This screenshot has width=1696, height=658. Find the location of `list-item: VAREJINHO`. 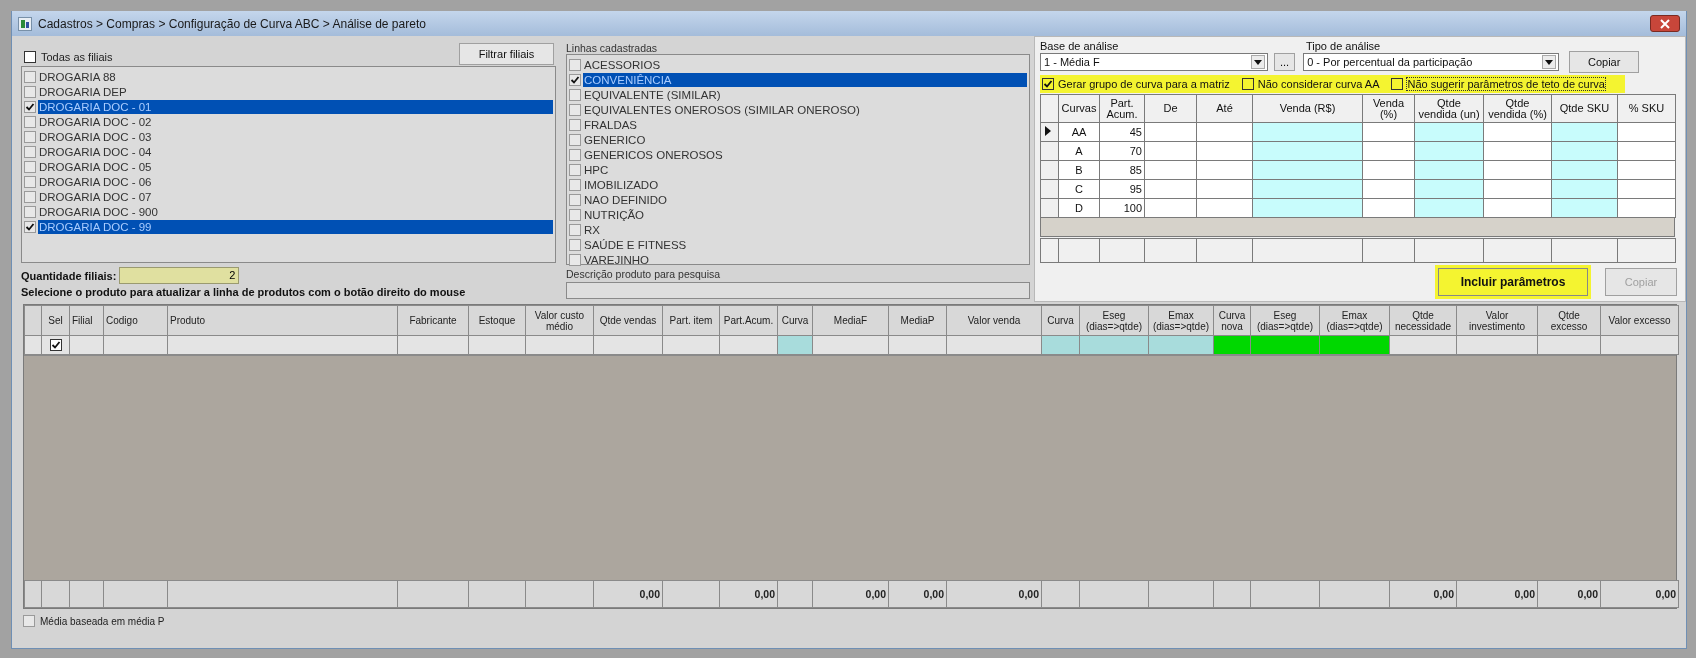

list-item: VAREJINHO is located at coordinates (805, 259).